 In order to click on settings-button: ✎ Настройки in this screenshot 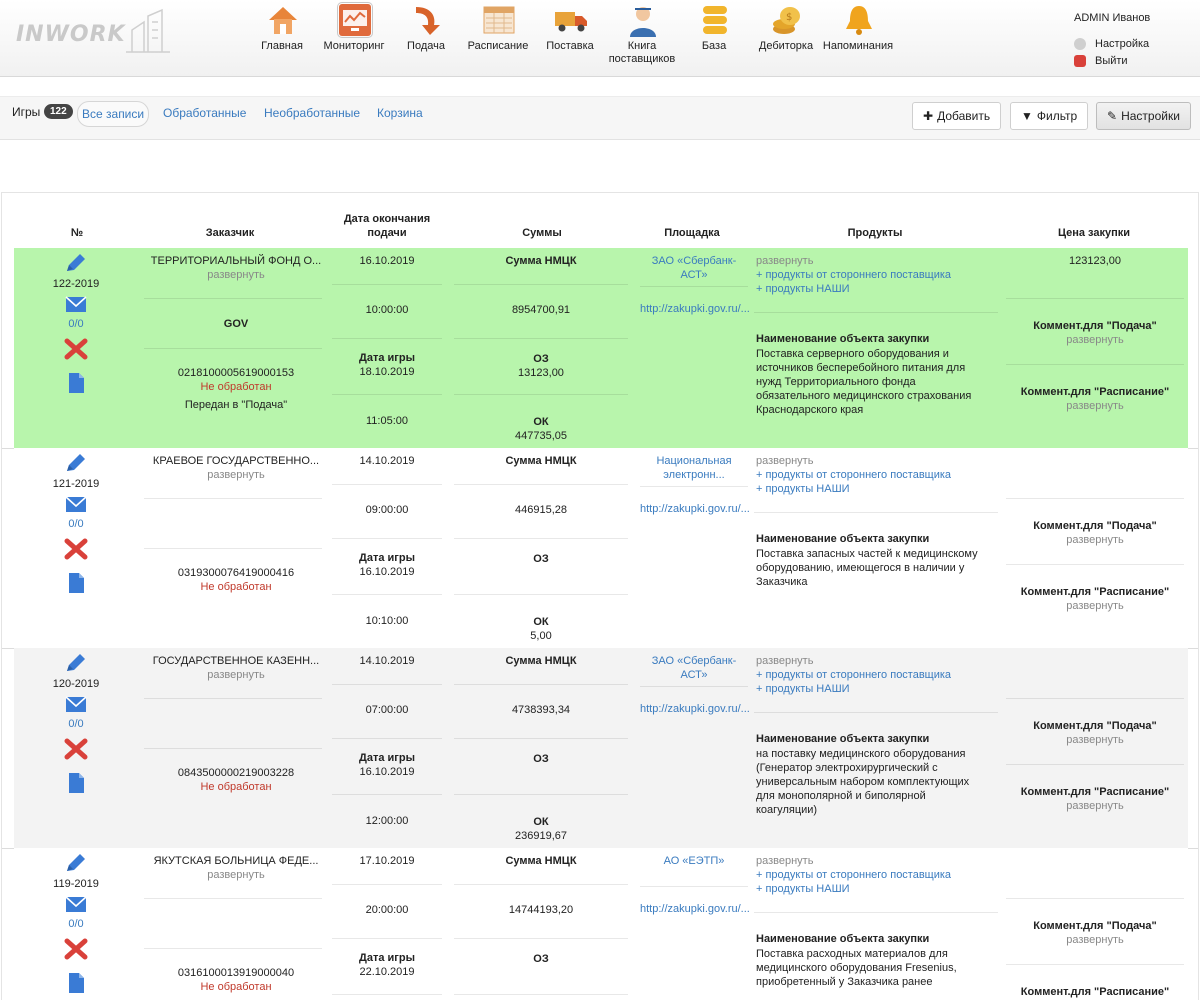, I will do `click(1143, 116)`.